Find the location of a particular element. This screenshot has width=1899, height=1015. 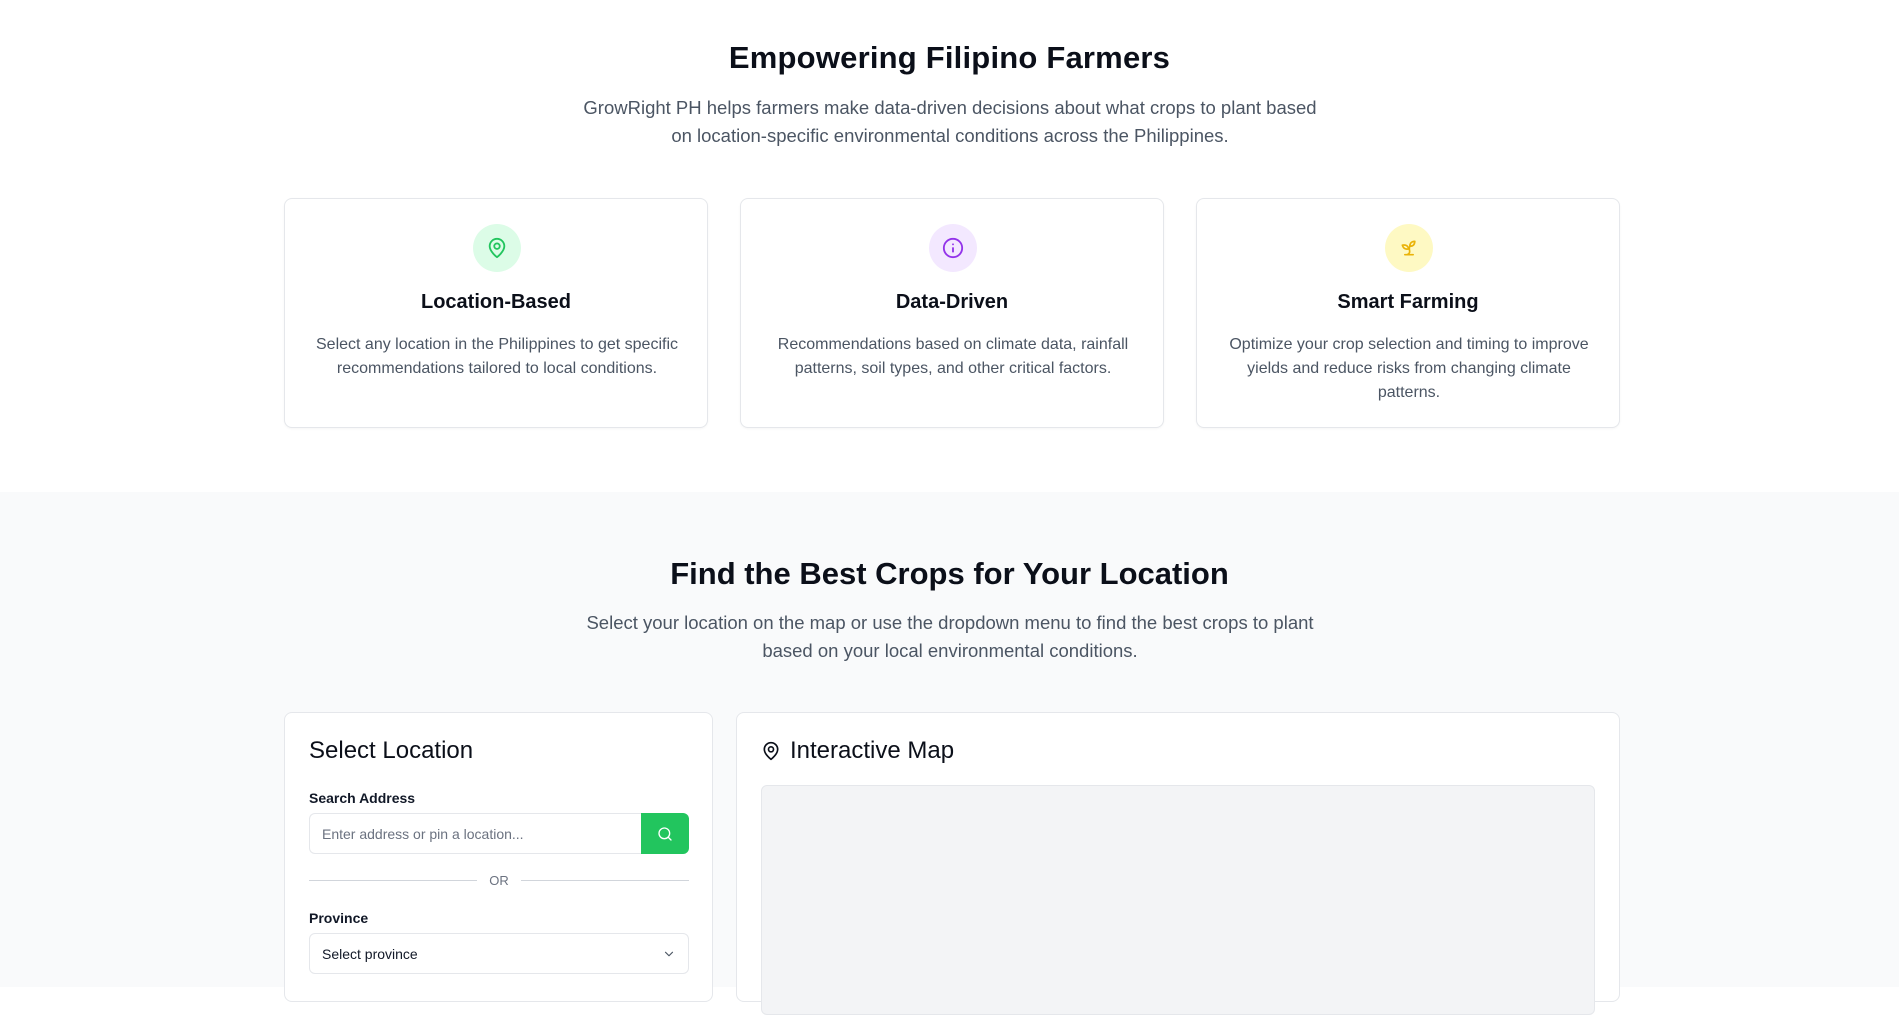

search-button is located at coordinates (665, 833).